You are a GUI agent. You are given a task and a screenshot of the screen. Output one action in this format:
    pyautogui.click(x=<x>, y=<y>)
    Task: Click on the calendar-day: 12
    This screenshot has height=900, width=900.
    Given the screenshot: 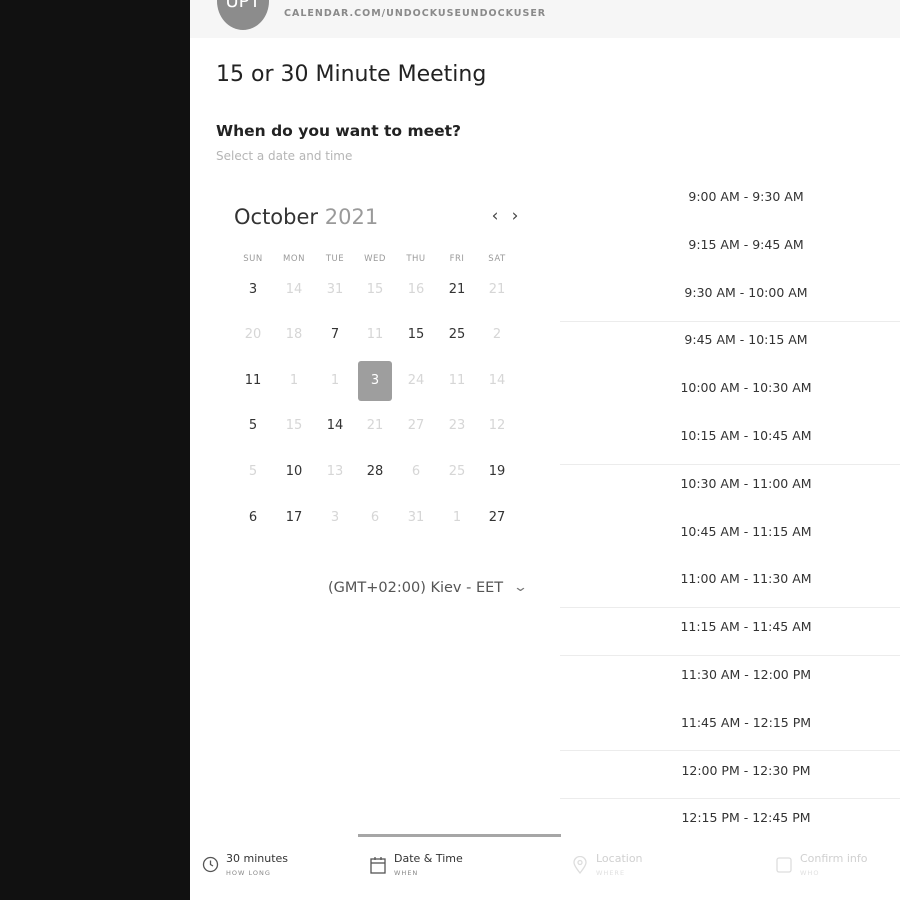 What is the action you would take?
    pyautogui.click(x=497, y=425)
    